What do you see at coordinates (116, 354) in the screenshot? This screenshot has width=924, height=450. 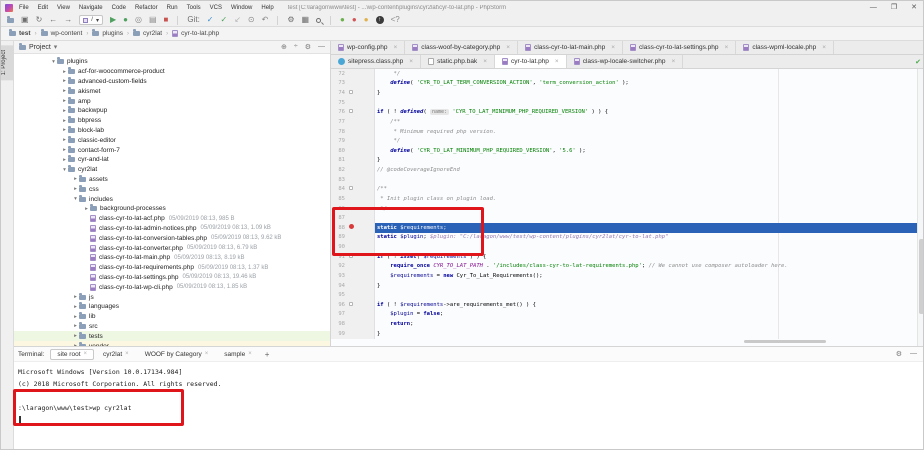 I see `terminal-tab-cyr2lat: cyr2lat ×` at bounding box center [116, 354].